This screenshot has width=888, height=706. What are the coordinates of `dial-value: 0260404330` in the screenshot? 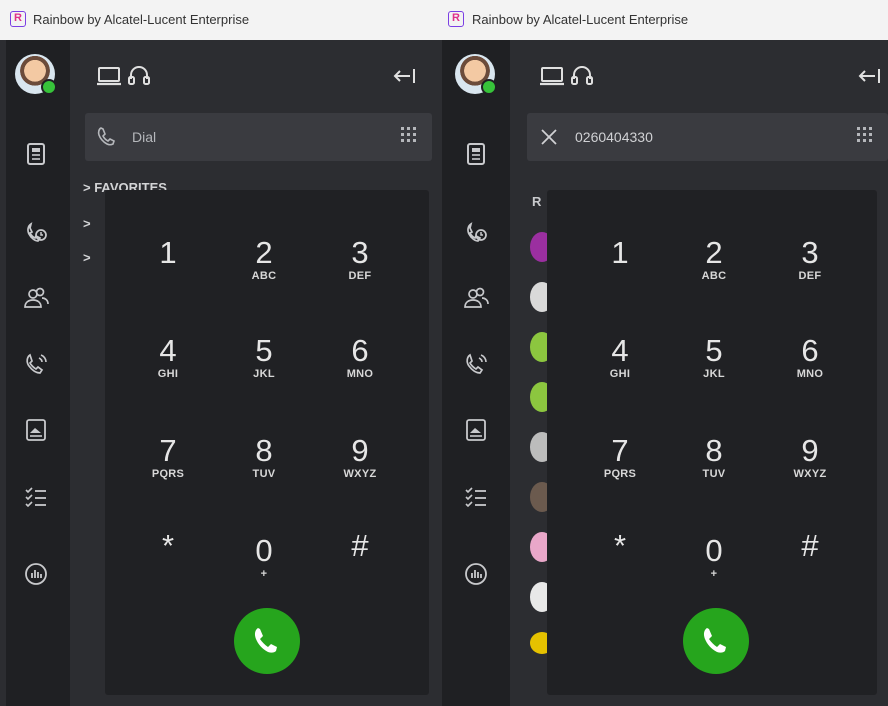 It's located at (614, 137).